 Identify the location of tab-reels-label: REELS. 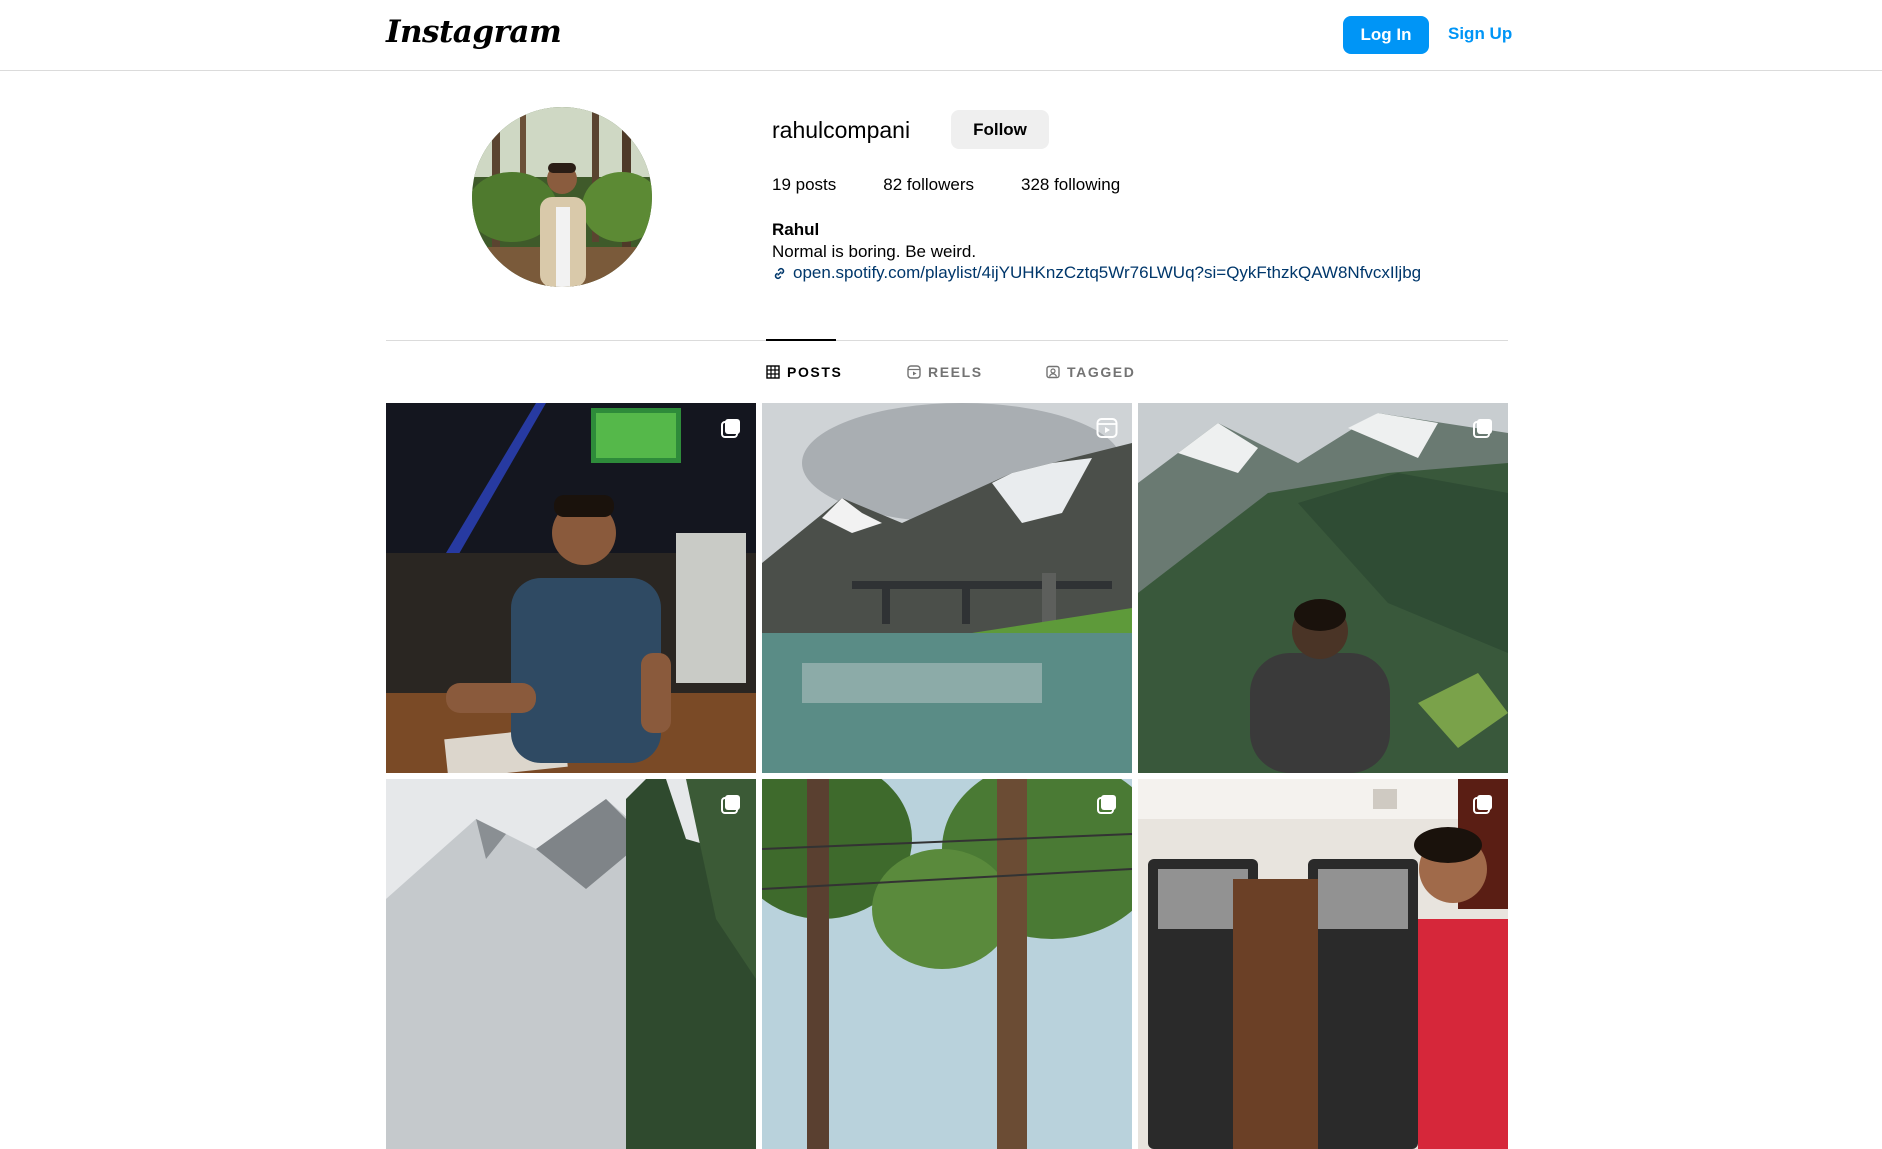
(955, 372).